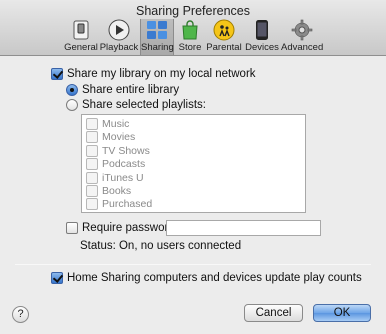 The width and height of the screenshot is (386, 334). Describe the element at coordinates (72, 228) in the screenshot. I see `require-password-checkbox` at that location.